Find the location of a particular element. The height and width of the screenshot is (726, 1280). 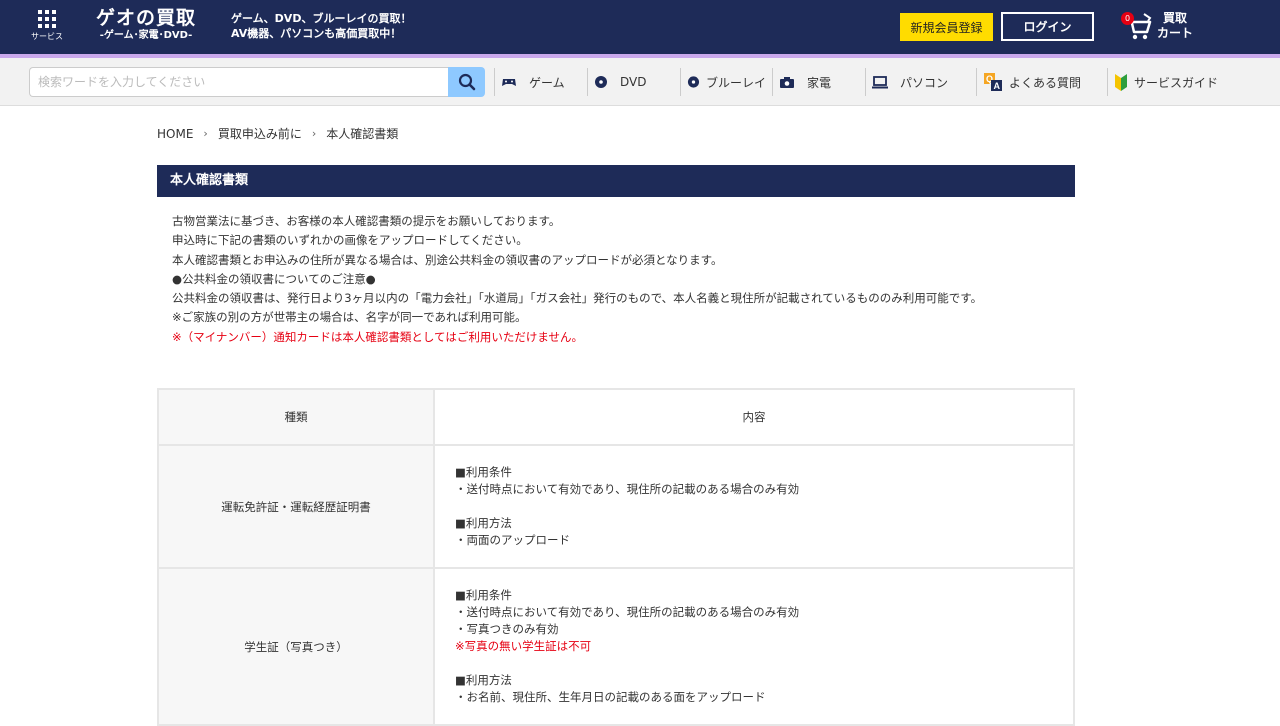

intro-line: 古物営業法に基づき、お客様の本人確認書類の提示をお願いしております。 is located at coordinates (366, 221).